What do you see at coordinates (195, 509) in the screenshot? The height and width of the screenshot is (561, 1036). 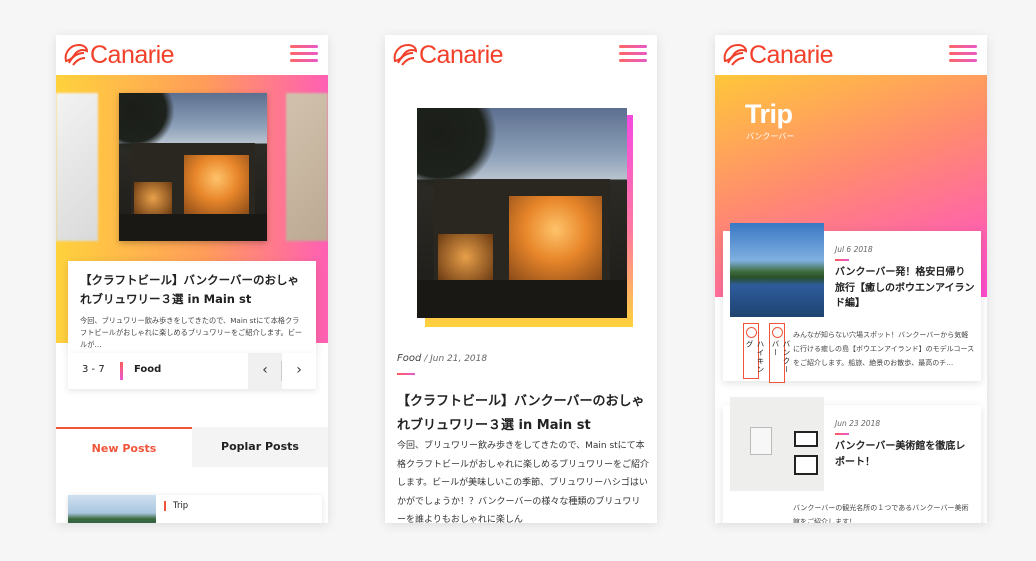 I see `post-card: Trip` at bounding box center [195, 509].